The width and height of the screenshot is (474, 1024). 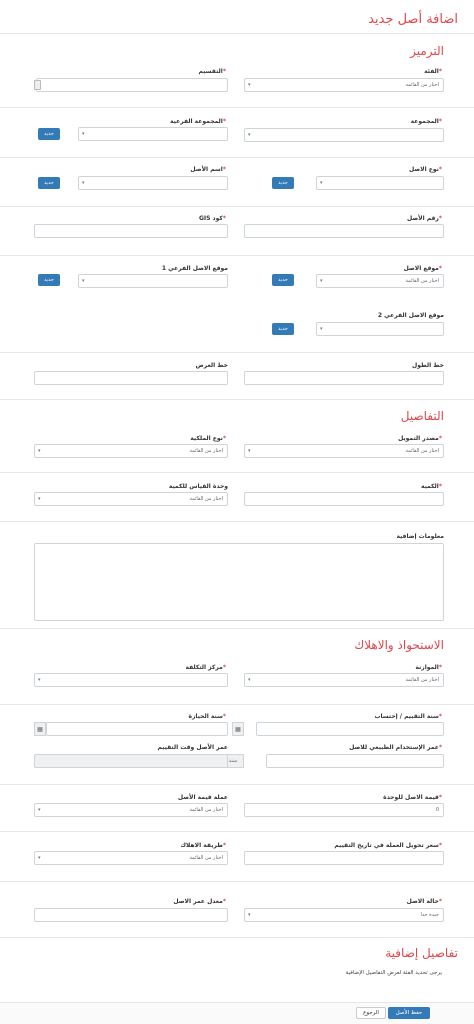 I want to click on section-title-extra: تفاصيل إضافية, so click(x=421, y=953).